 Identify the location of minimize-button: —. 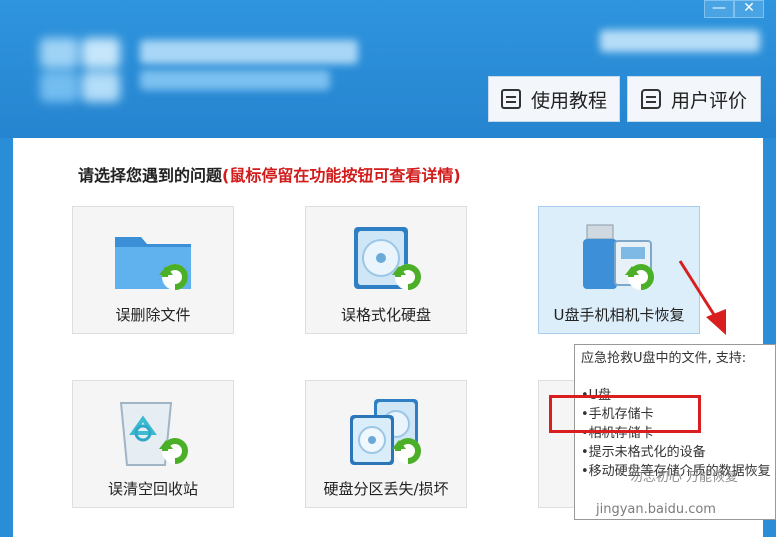
(719, 9).